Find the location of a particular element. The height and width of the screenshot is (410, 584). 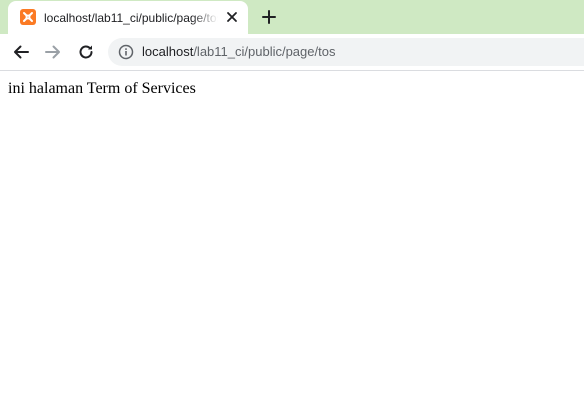

url-path: /lab11_ci/public/page/tos is located at coordinates (264, 51).